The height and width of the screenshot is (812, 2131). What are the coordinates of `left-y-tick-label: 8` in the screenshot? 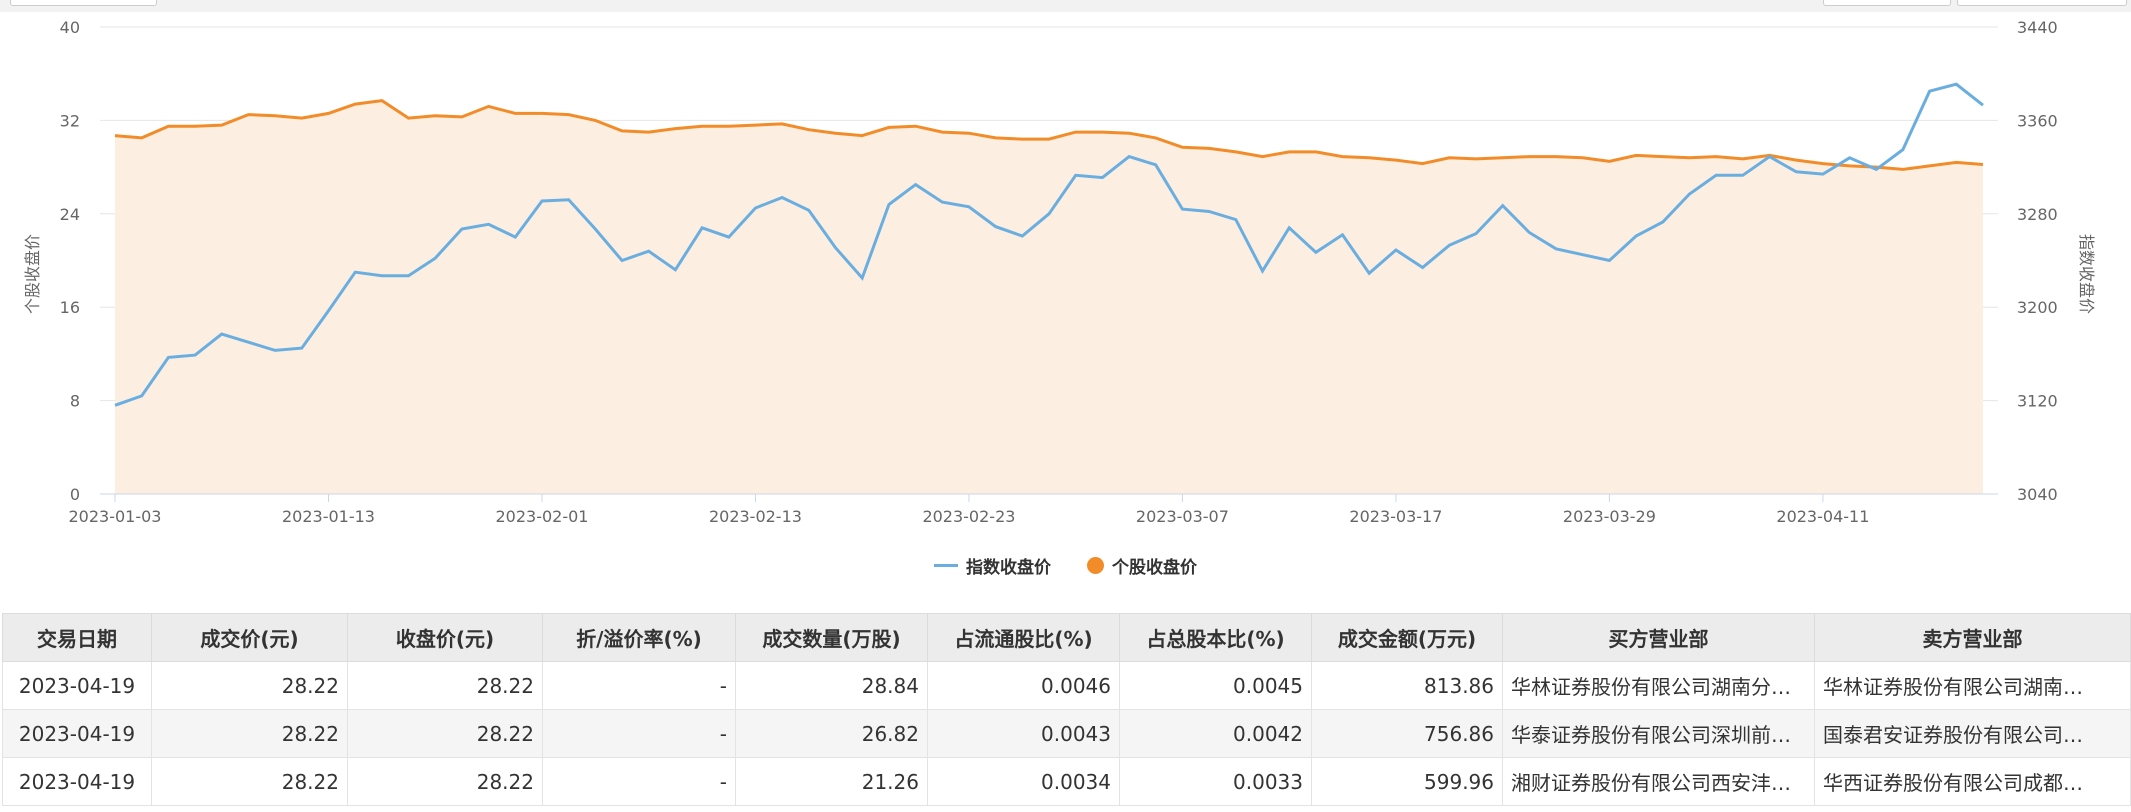 It's located at (75, 401).